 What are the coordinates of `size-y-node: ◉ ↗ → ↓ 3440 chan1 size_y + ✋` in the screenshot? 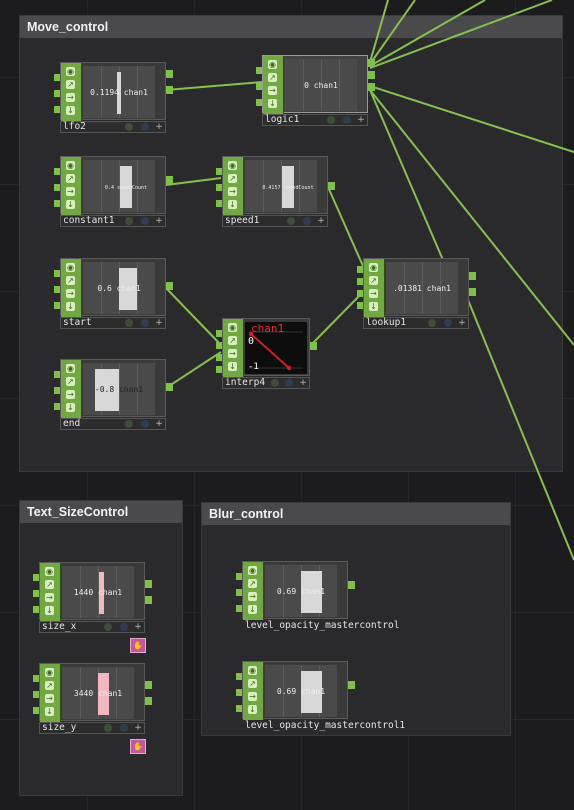 It's located at (92, 708).